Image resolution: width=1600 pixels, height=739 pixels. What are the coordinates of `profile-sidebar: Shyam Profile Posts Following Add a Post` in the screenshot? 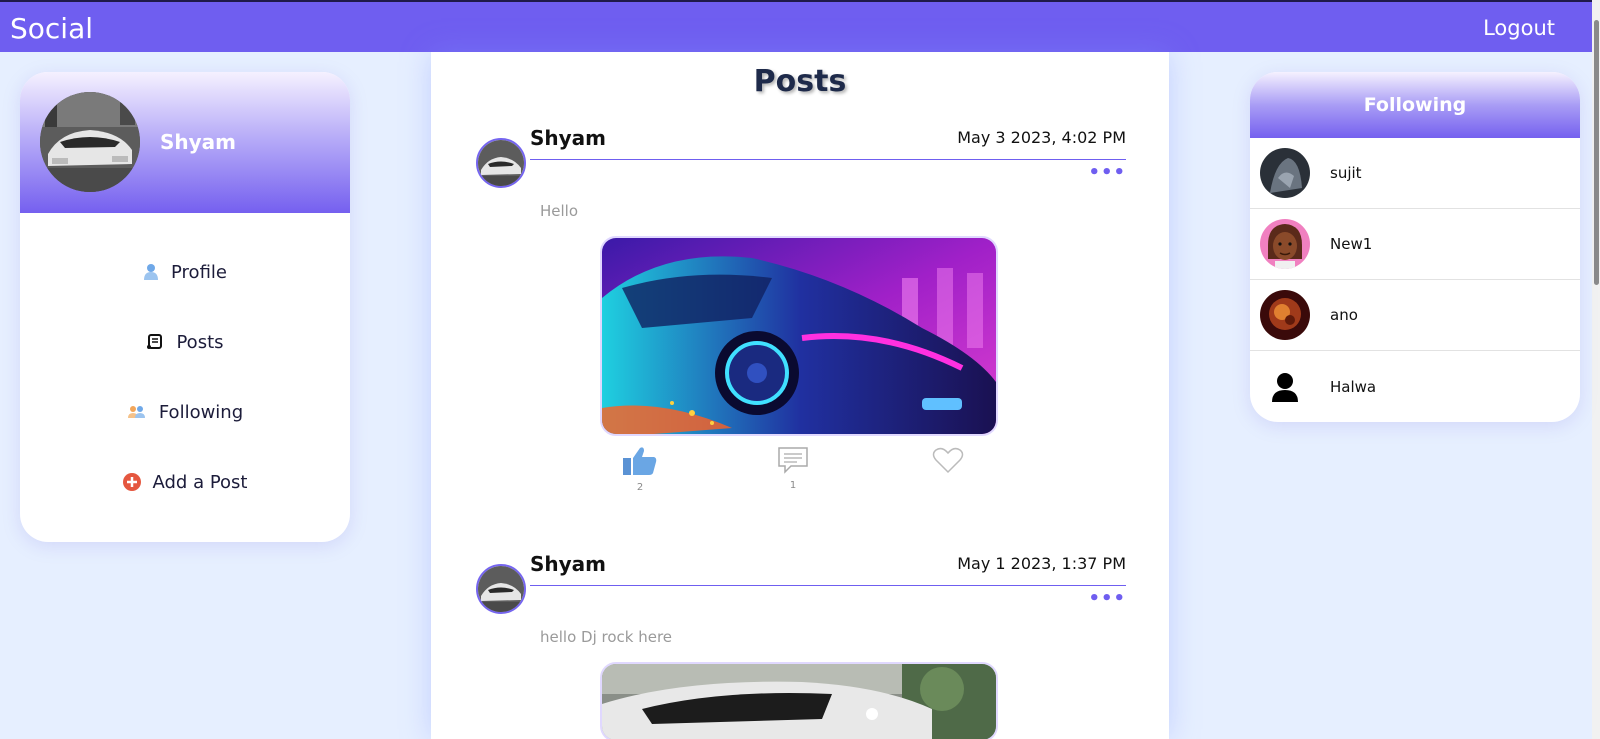 It's located at (185, 307).